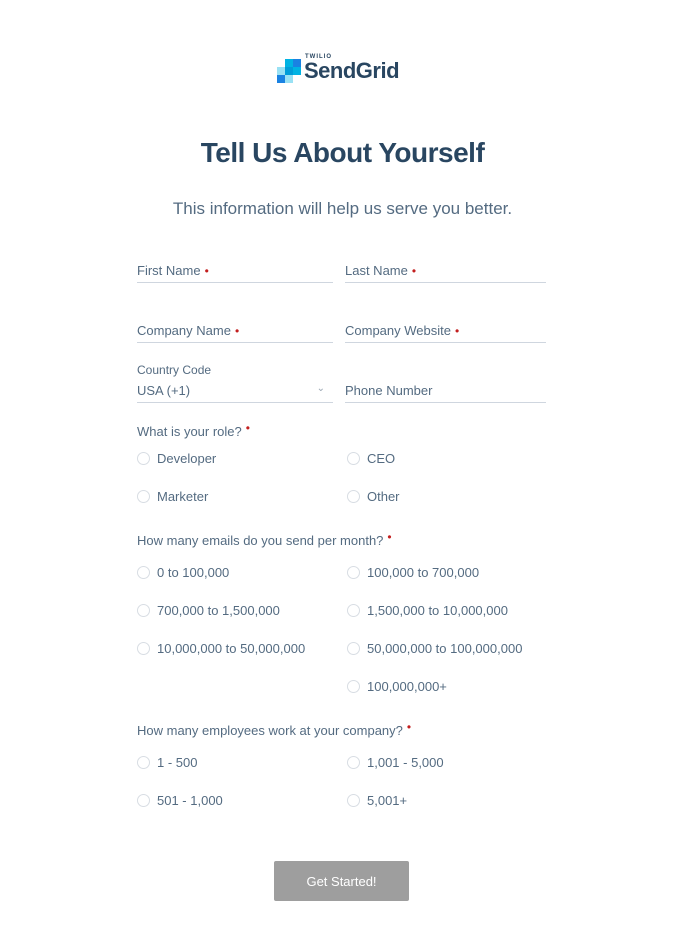  What do you see at coordinates (434, 648) in the screenshot?
I see `emails-option: 50,000,000 to 100,000,000` at bounding box center [434, 648].